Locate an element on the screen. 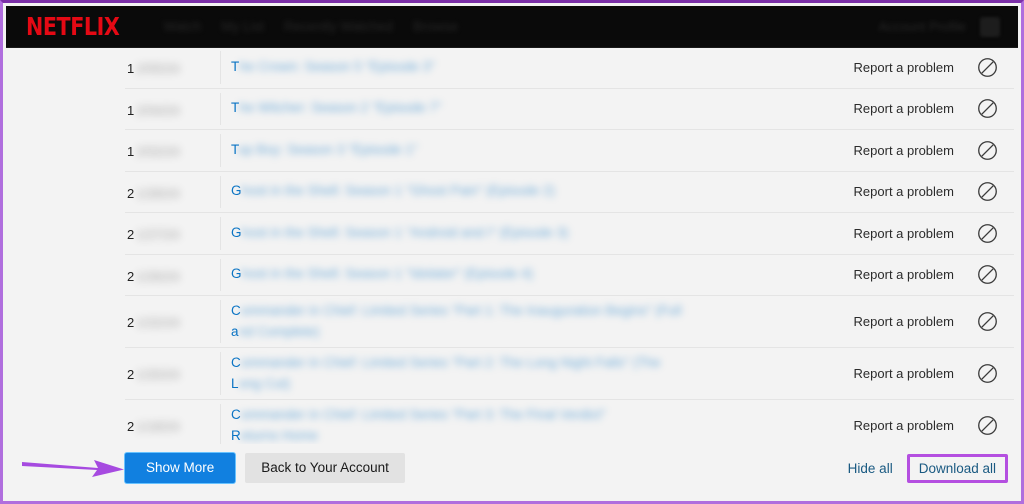 Image resolution: width=1024 pixels, height=504 pixels. download-all-link: Download all is located at coordinates (957, 468).